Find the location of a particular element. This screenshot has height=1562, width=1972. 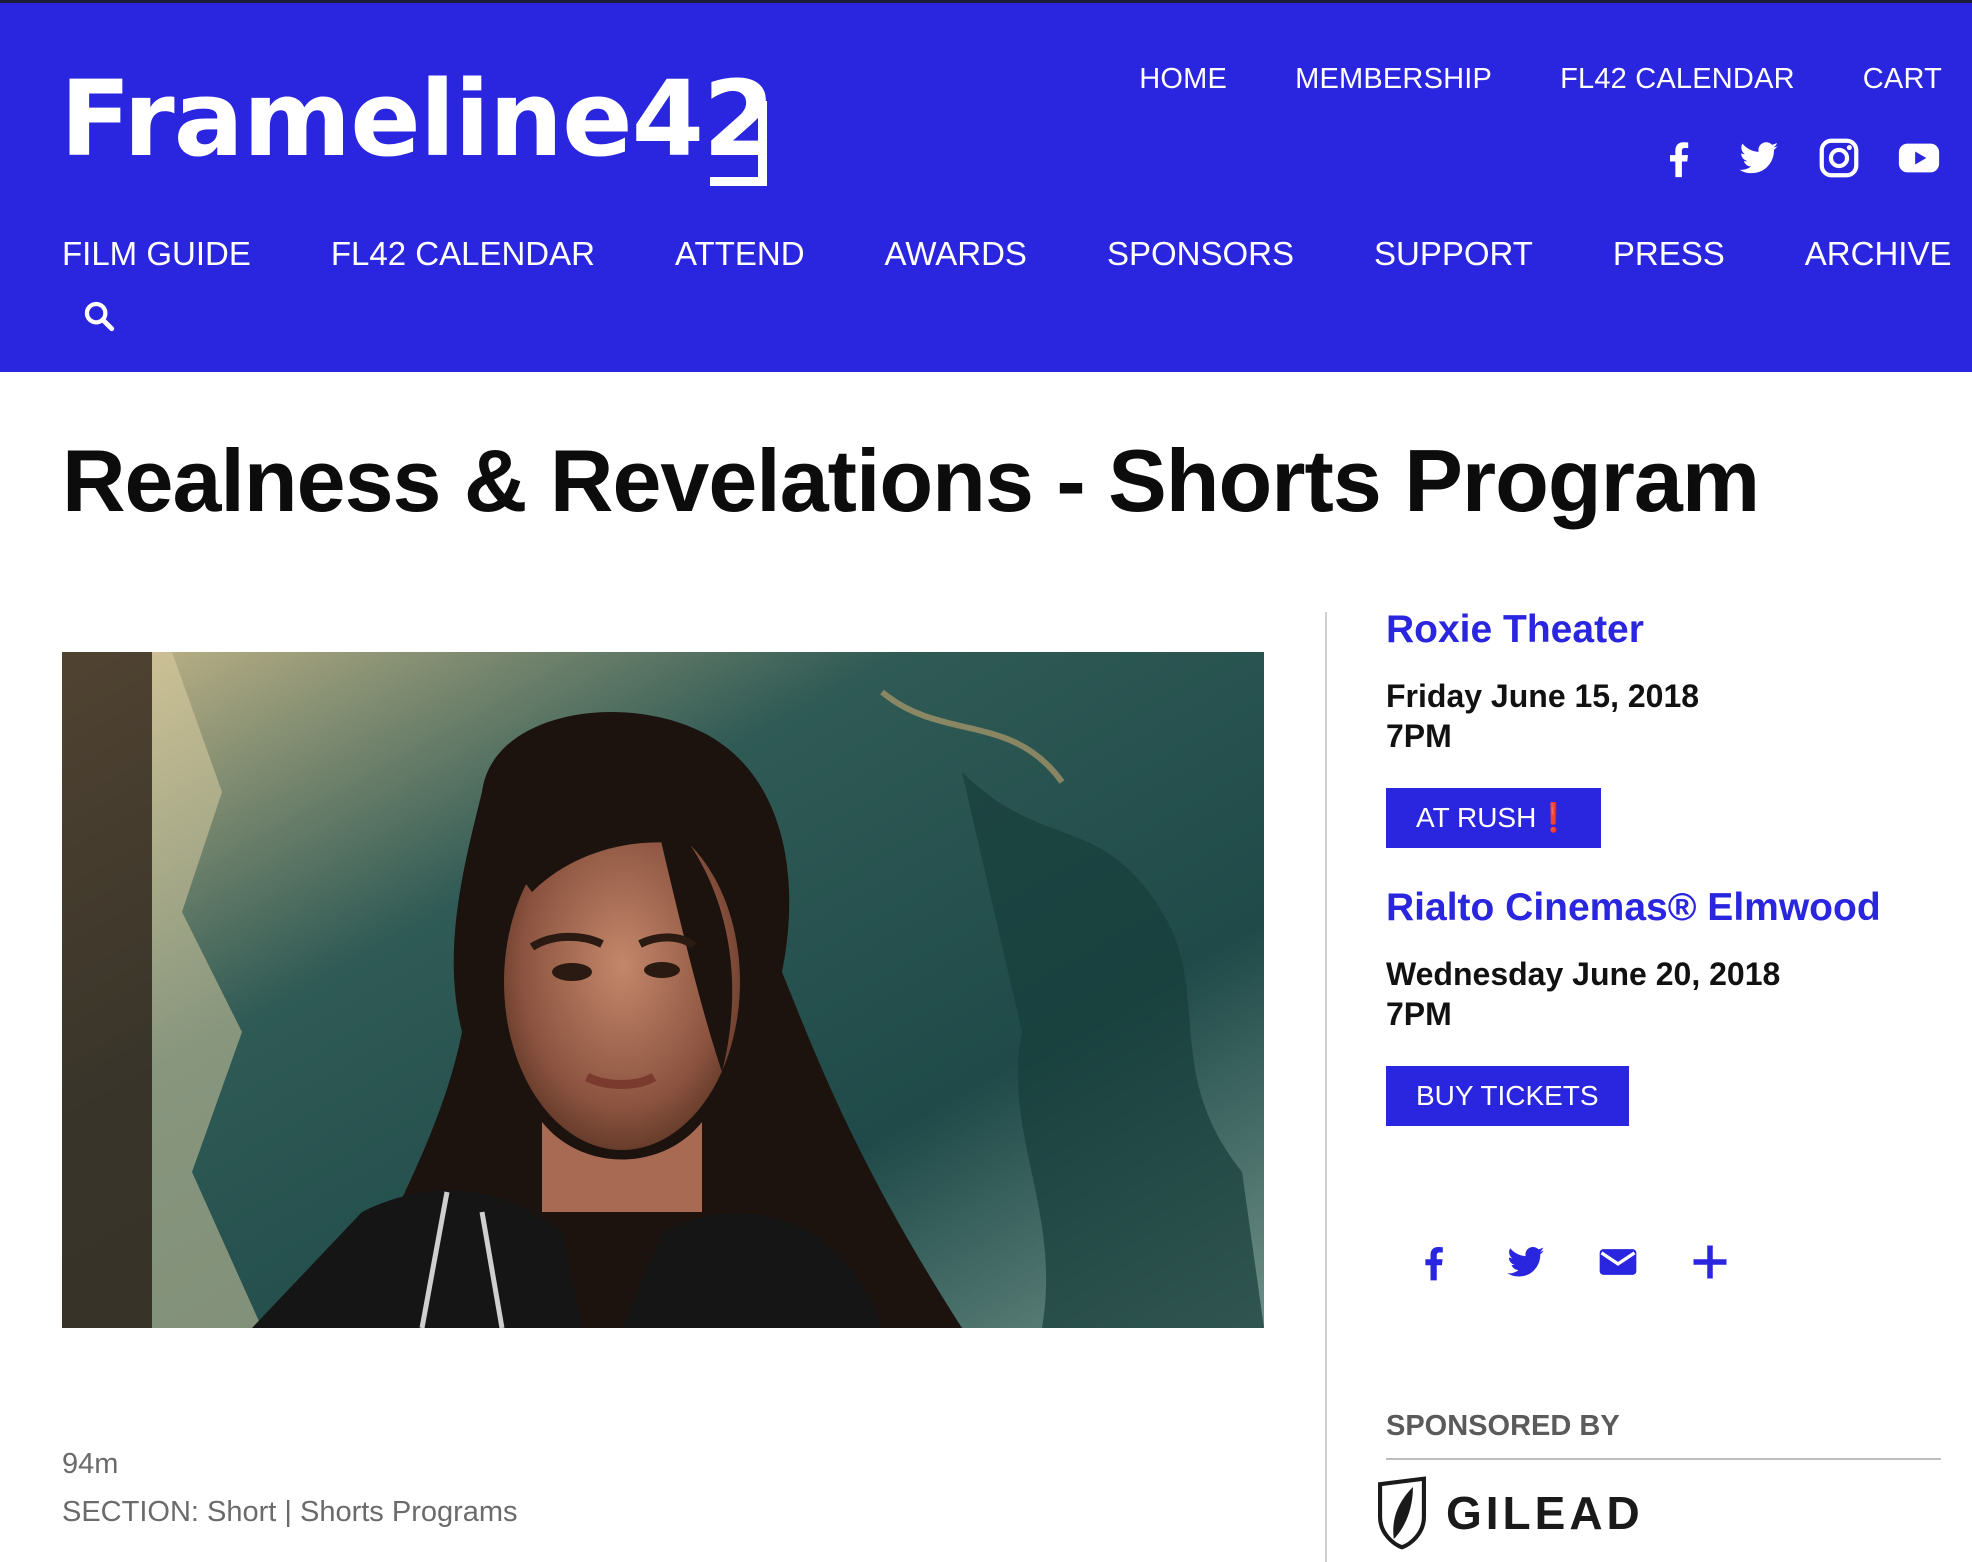

nav-fl42-calendar-top: FL42 CALENDAR is located at coordinates (1677, 79).